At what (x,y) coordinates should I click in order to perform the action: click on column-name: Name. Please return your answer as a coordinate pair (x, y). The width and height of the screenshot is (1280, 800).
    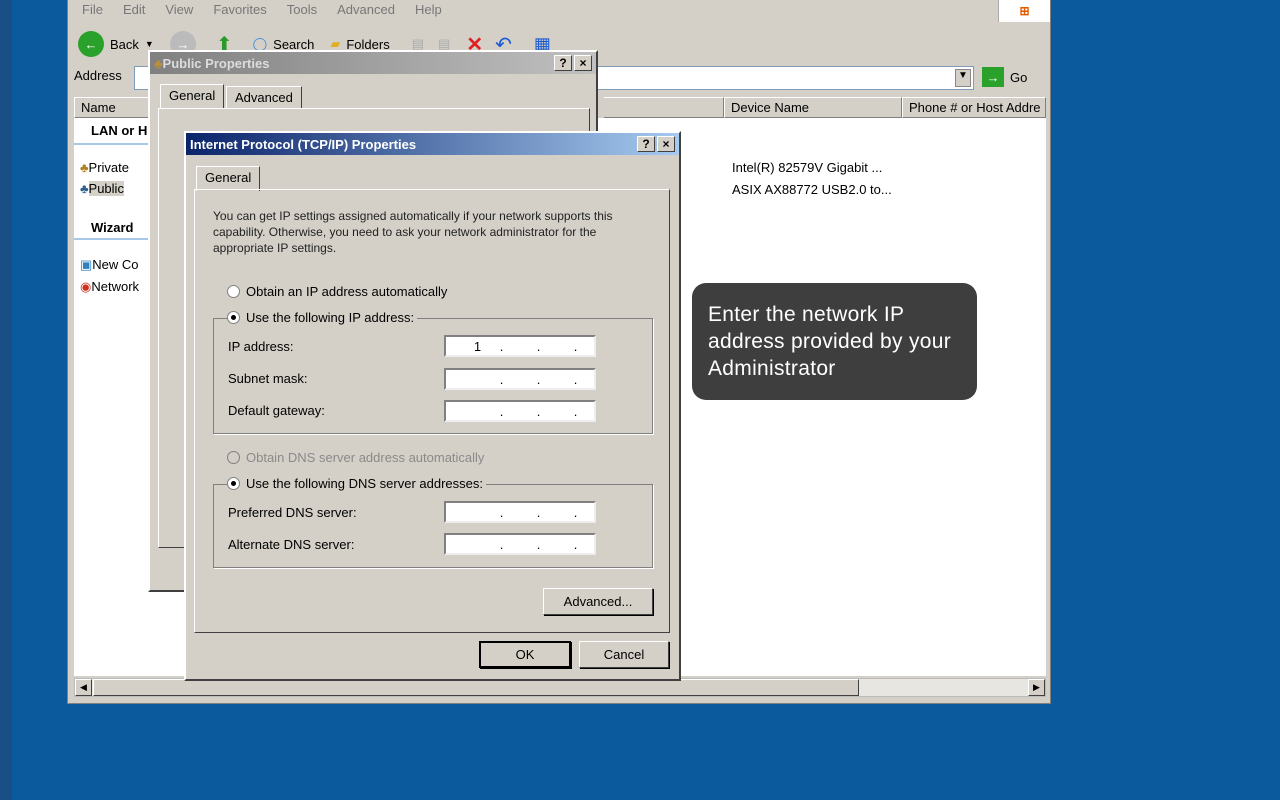
    Looking at the image, I should click on (114, 107).